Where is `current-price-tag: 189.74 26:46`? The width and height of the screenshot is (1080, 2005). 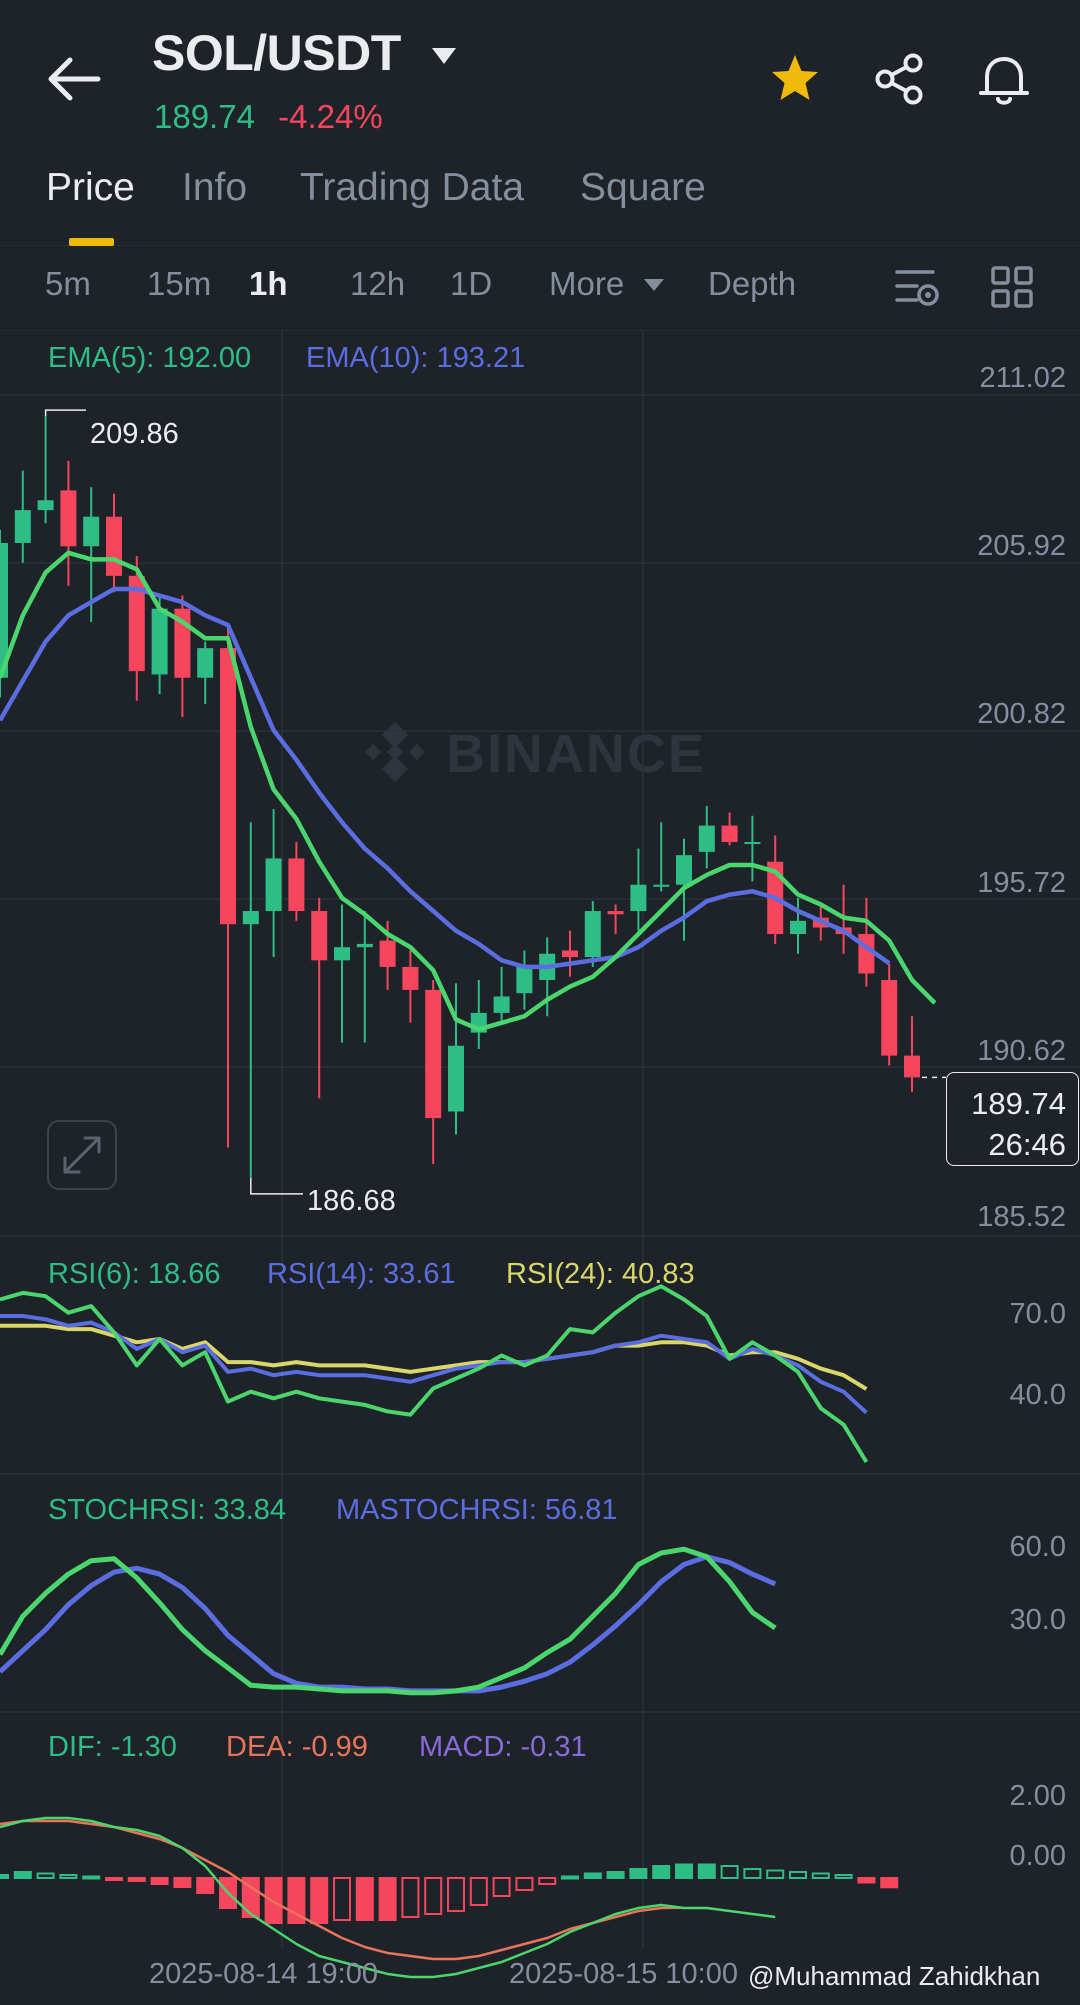
current-price-tag: 189.74 26:46 is located at coordinates (1012, 1119).